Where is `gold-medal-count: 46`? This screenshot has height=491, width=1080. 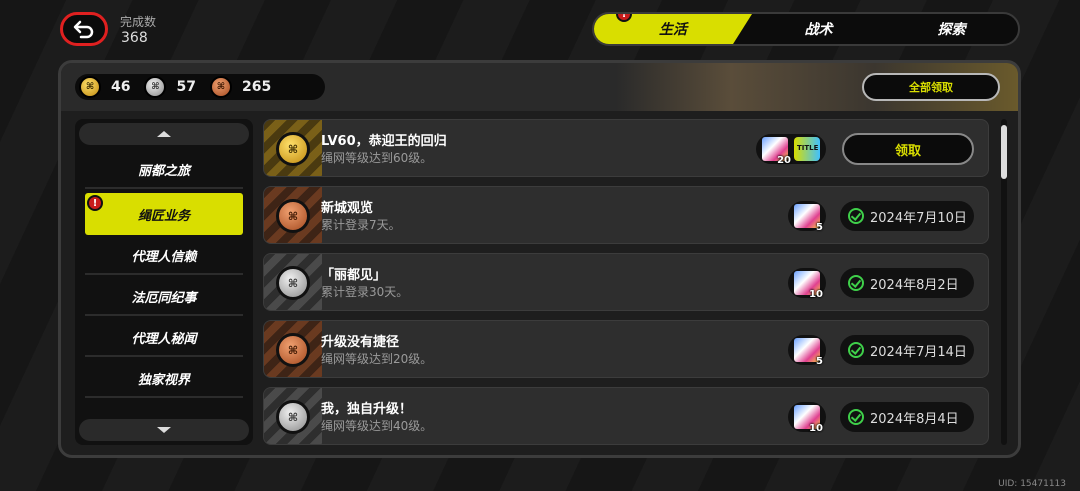 gold-medal-count: 46 is located at coordinates (121, 87).